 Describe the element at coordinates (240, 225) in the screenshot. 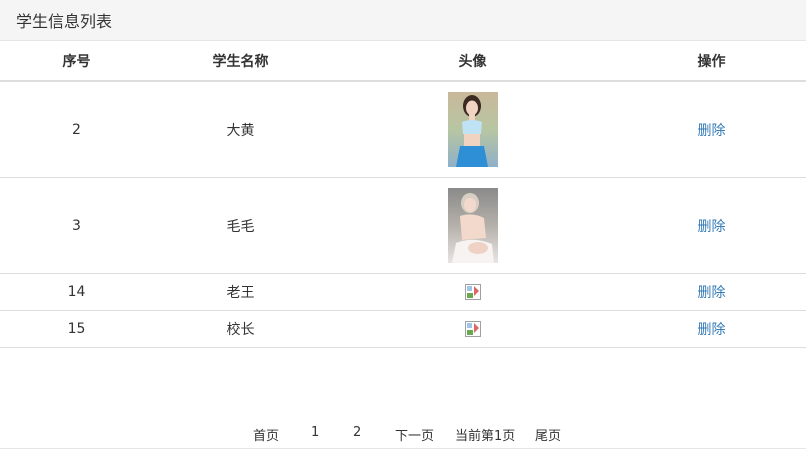

I see `cell-name: 毛毛` at that location.